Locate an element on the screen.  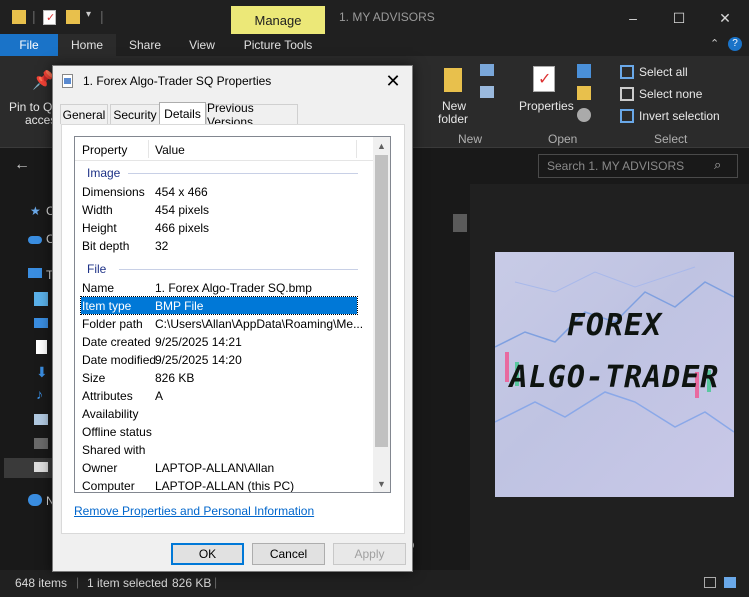
cancel-button: Cancel is located at coordinates (288, 554).